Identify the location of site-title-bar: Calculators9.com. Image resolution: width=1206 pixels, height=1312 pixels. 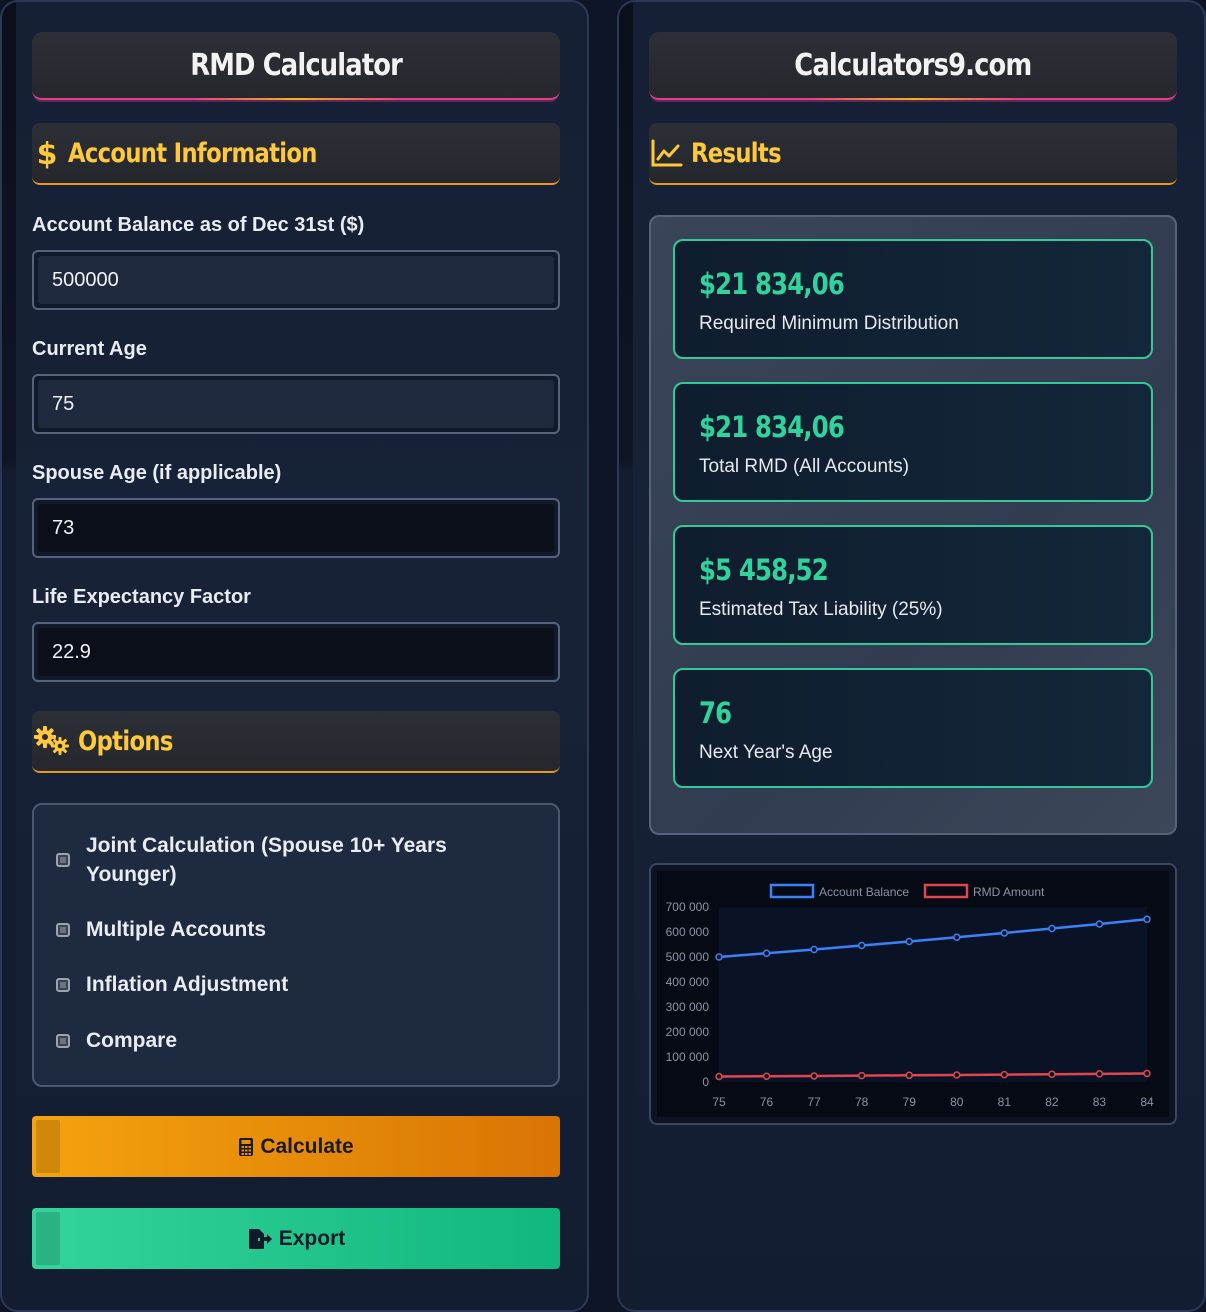
(913, 66).